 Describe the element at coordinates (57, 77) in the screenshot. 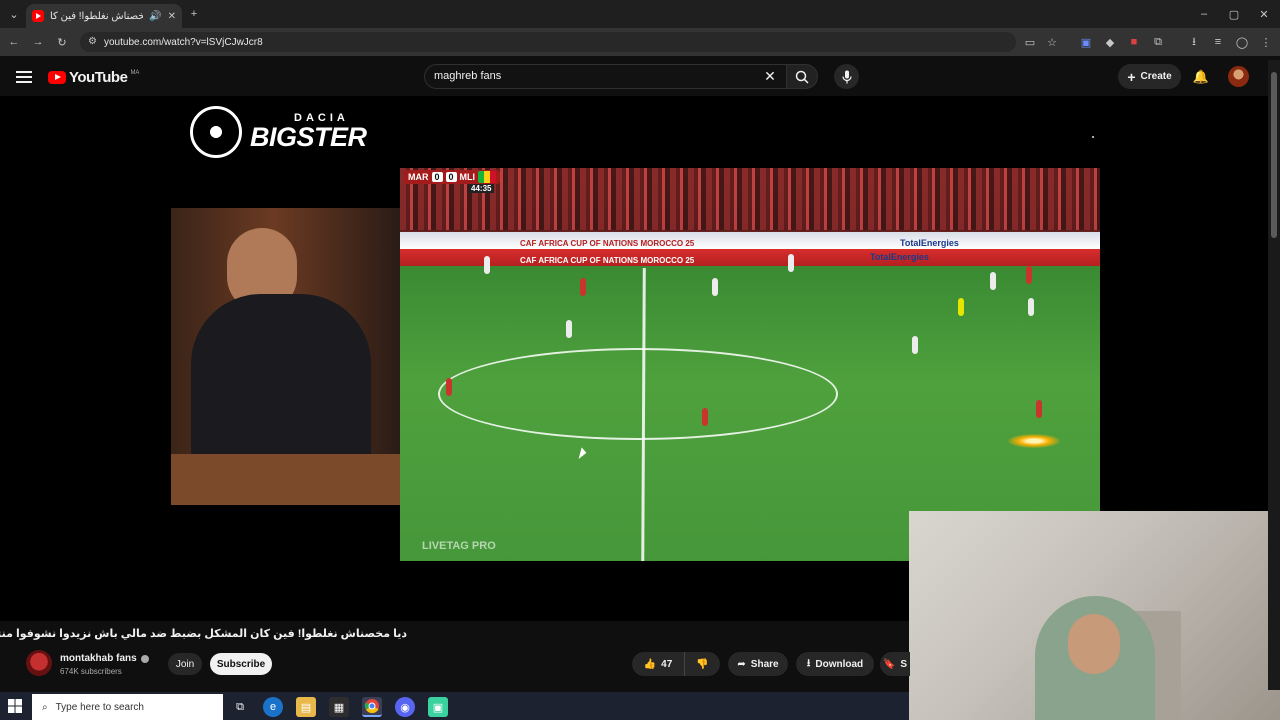

I see `youtube-play-icon` at that location.